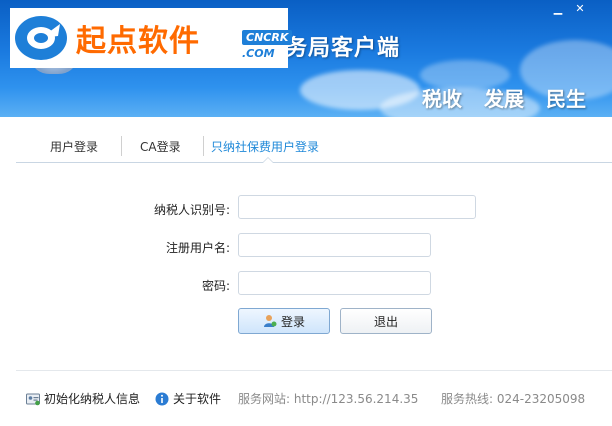 The height and width of the screenshot is (426, 612). Describe the element at coordinates (160, 146) in the screenshot. I see `tab-ca-login: CA登录` at that location.